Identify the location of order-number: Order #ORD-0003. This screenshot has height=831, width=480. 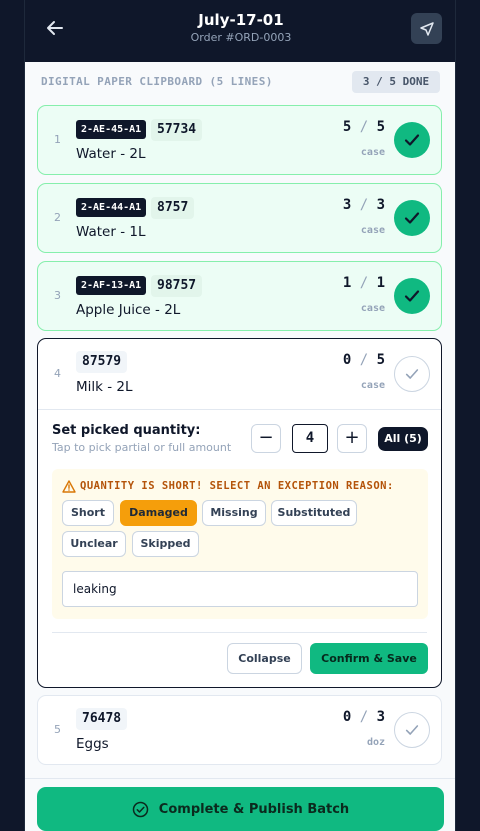
(241, 37).